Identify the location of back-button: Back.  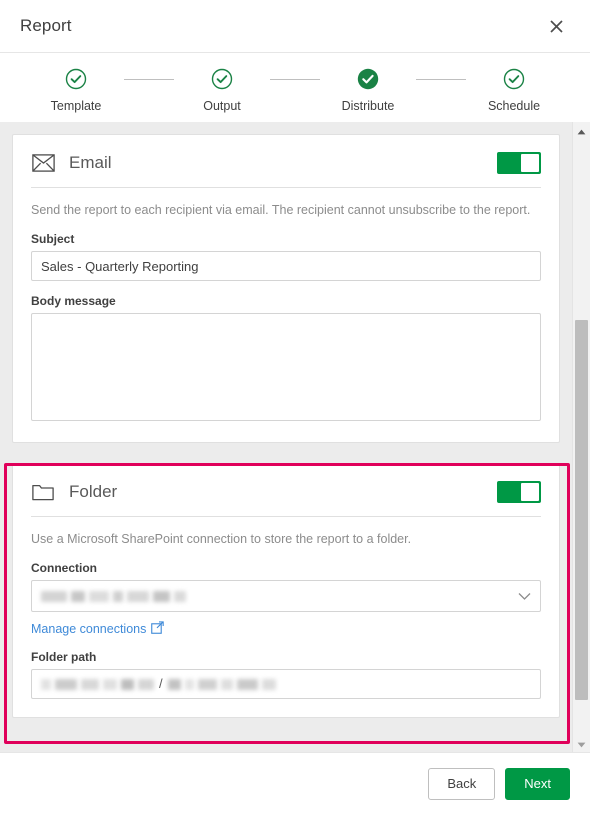
(462, 783).